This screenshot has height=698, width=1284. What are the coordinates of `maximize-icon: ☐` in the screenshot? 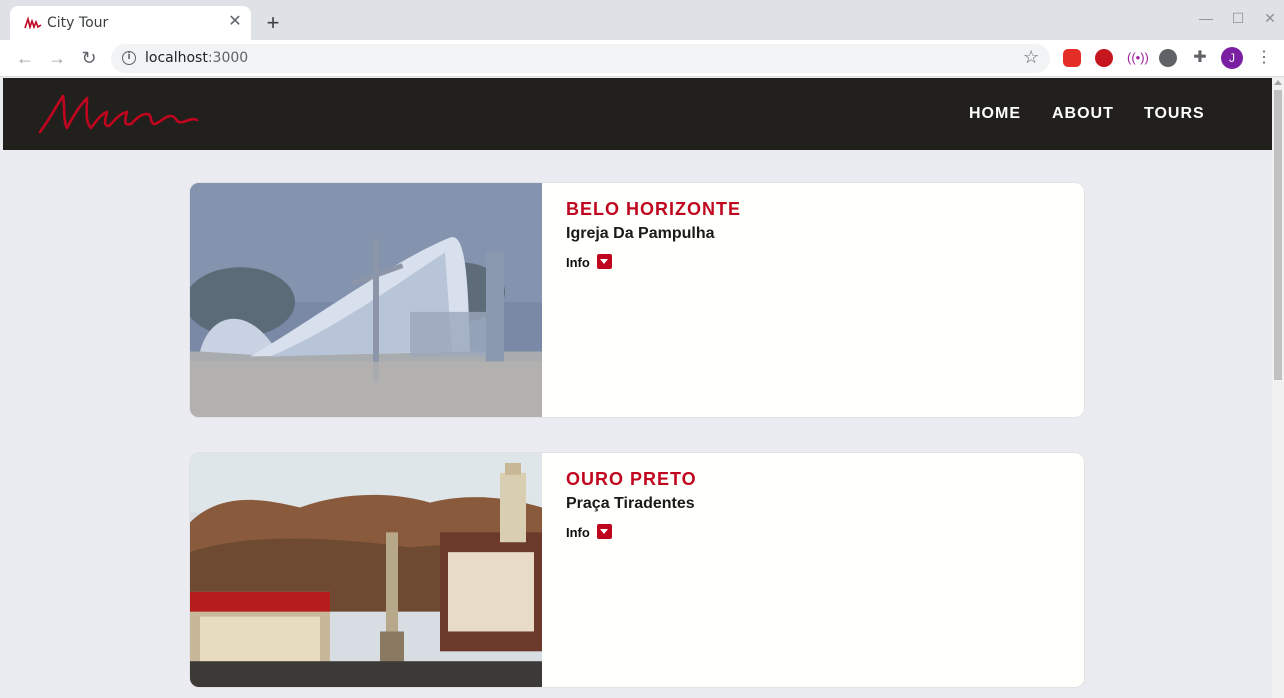 It's located at (1238, 18).